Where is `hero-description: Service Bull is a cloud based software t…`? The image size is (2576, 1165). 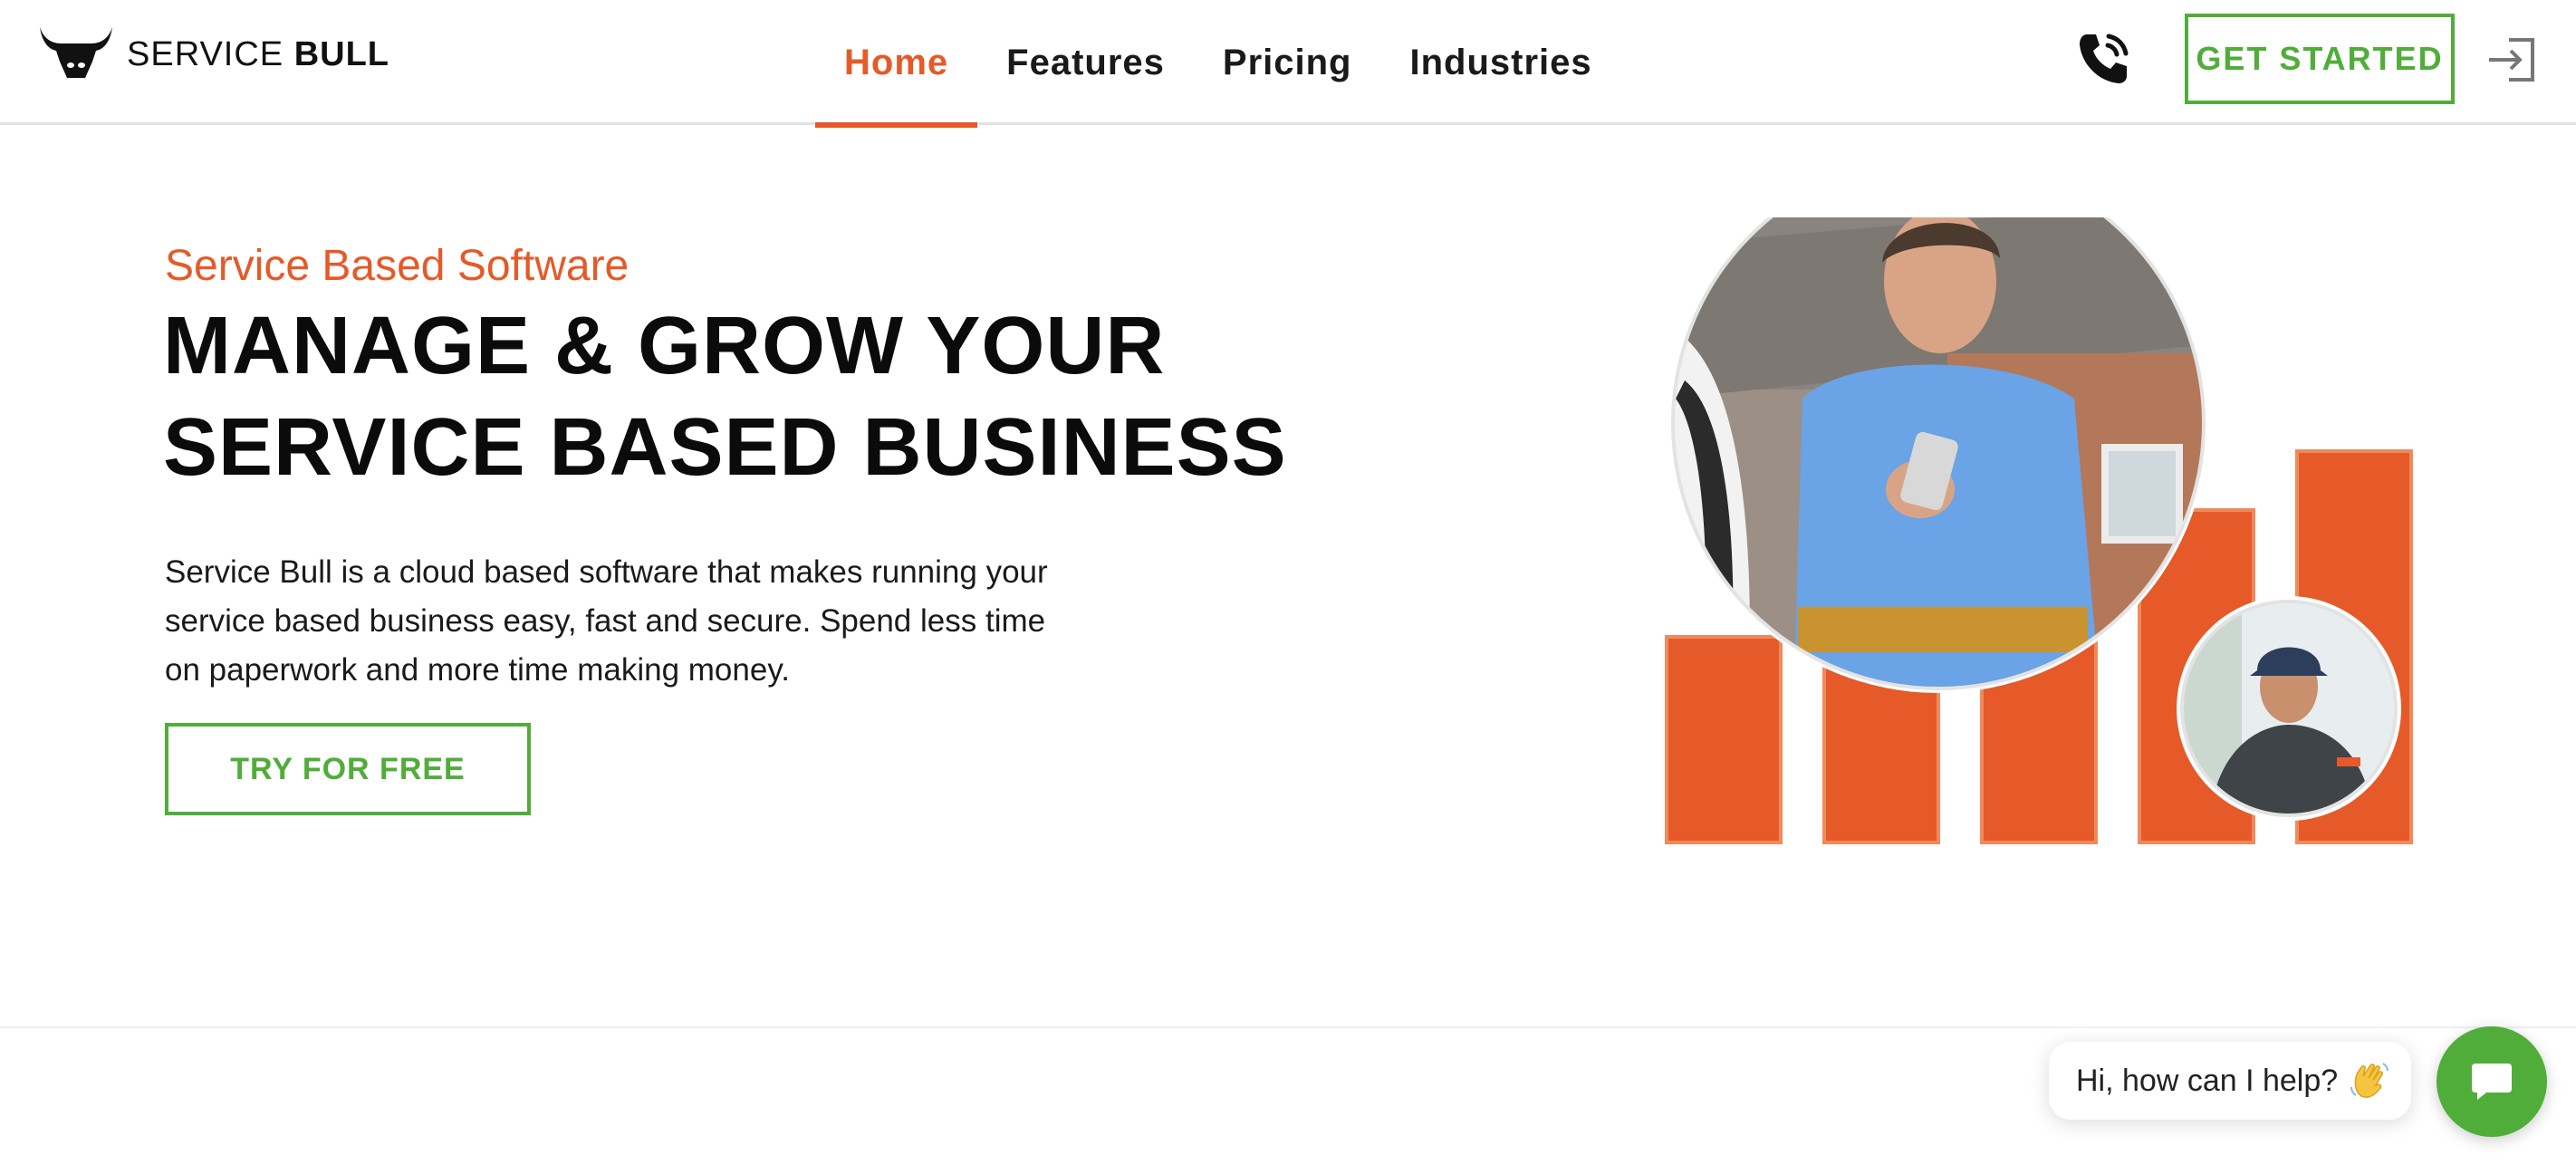
hero-description: Service Bull is a cloud based software t… is located at coordinates (606, 621).